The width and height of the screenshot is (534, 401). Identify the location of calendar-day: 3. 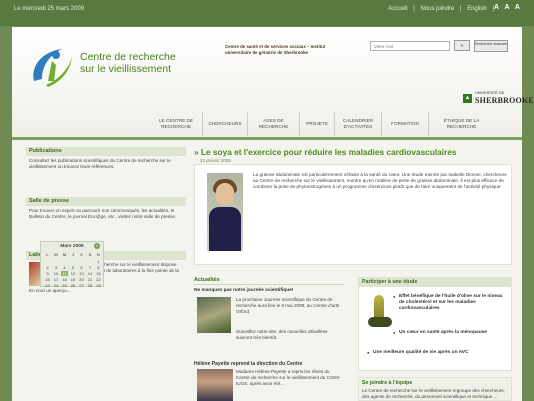
(56, 267).